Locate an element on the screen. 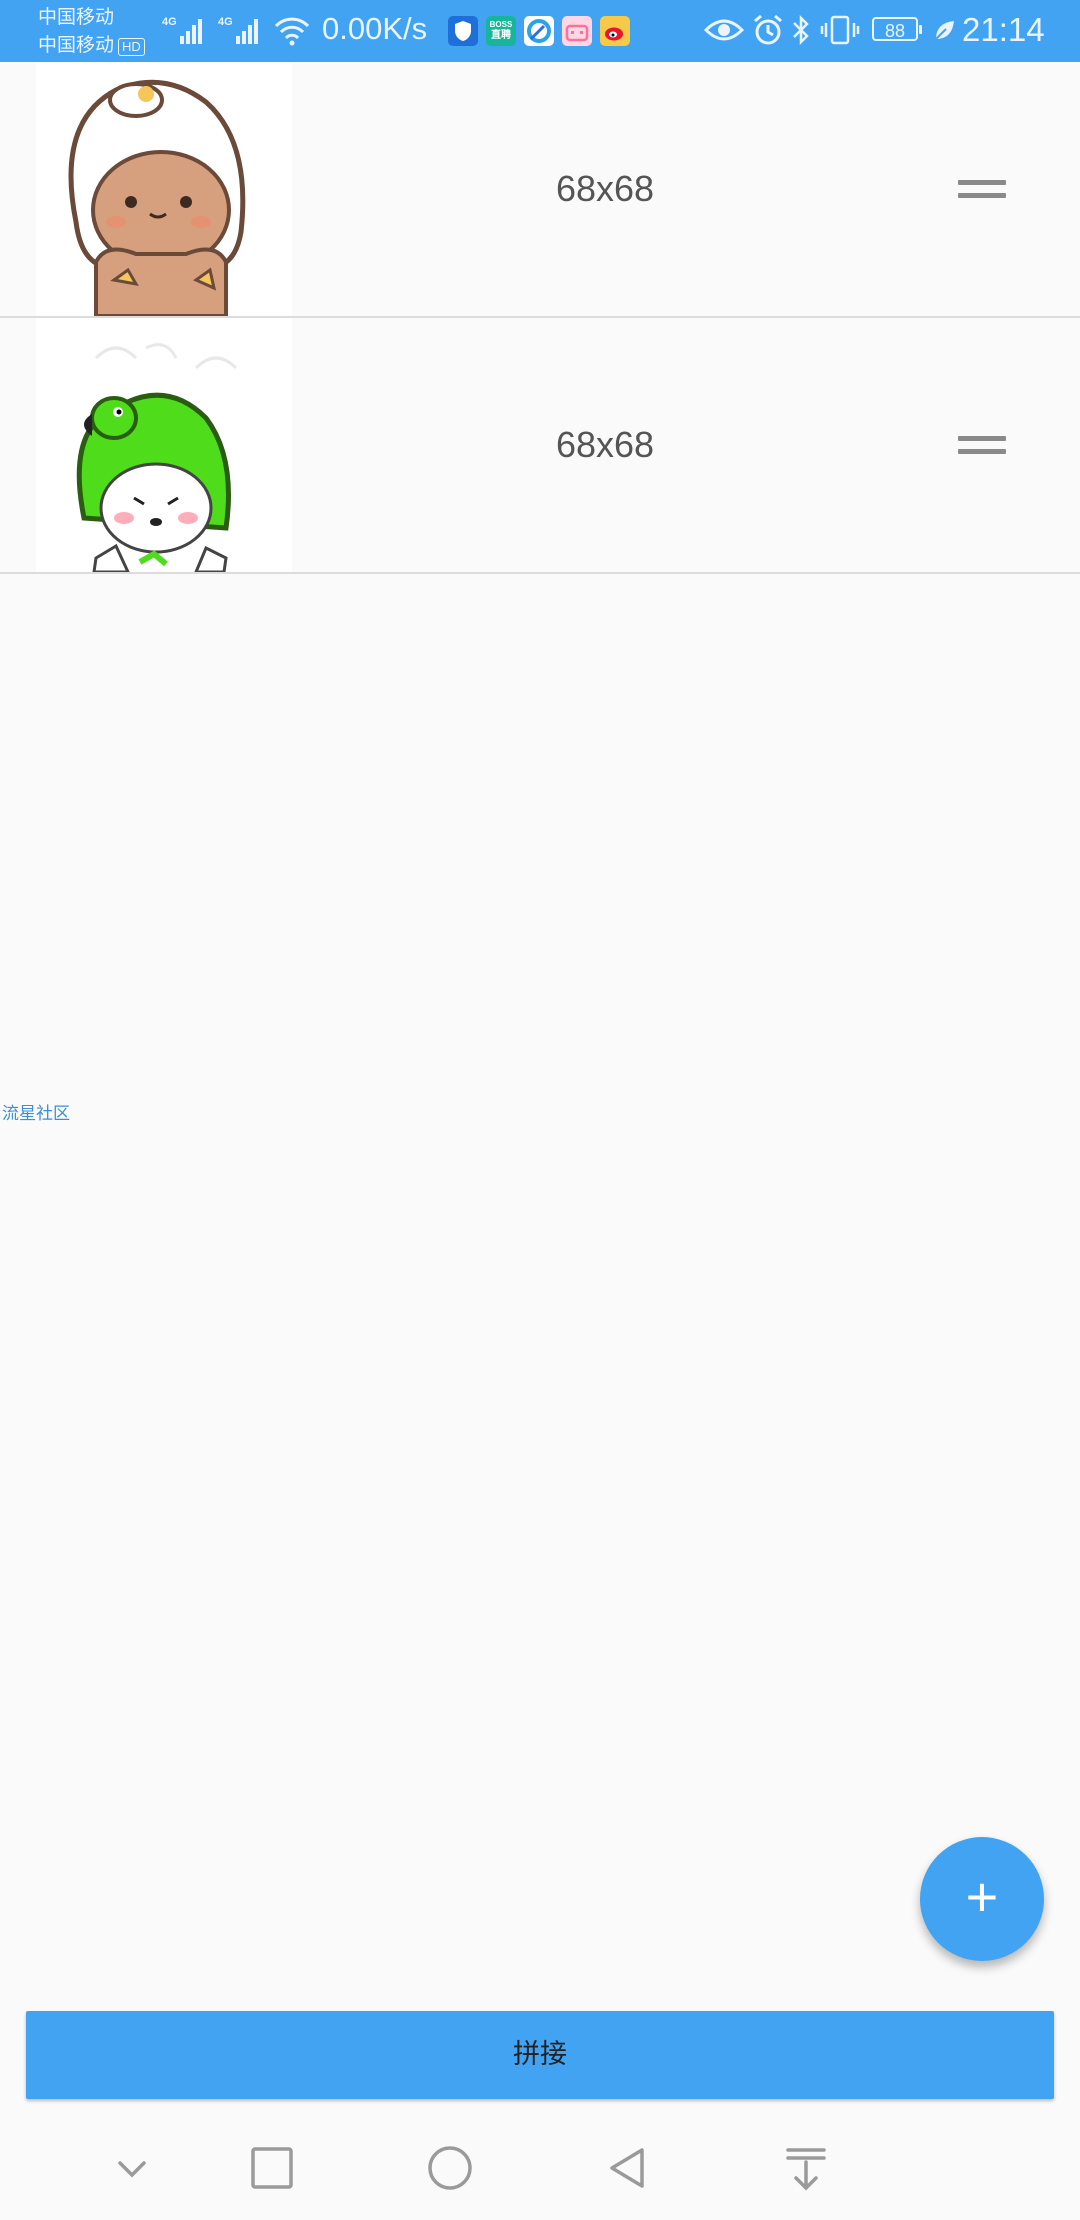 The image size is (1080, 2220). weibo-app-icon is located at coordinates (615, 31).